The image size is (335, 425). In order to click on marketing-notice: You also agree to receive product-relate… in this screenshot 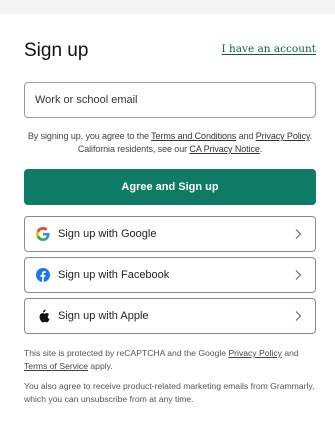, I will do `click(169, 392)`.